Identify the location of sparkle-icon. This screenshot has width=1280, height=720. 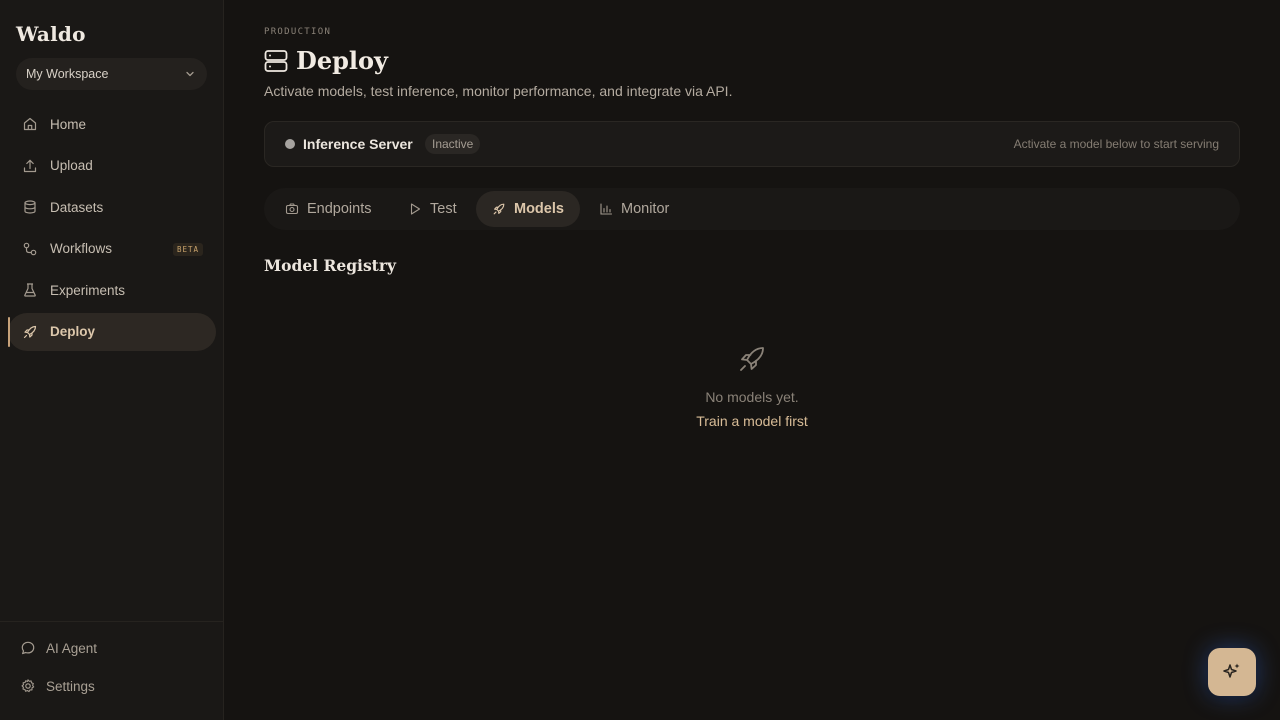
(1231, 670).